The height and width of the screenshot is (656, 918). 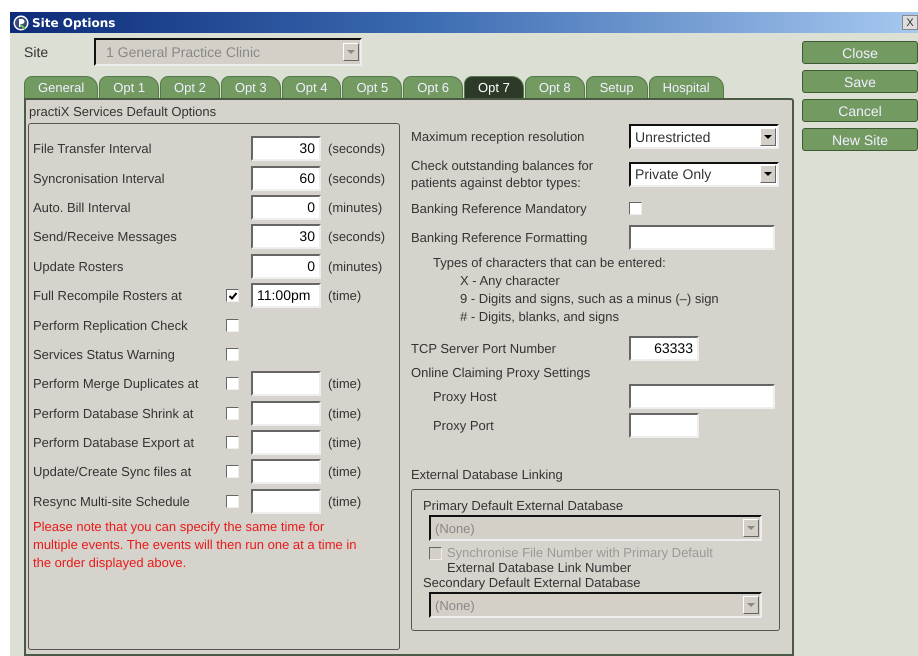 What do you see at coordinates (617, 87) in the screenshot?
I see `tab: Setup` at bounding box center [617, 87].